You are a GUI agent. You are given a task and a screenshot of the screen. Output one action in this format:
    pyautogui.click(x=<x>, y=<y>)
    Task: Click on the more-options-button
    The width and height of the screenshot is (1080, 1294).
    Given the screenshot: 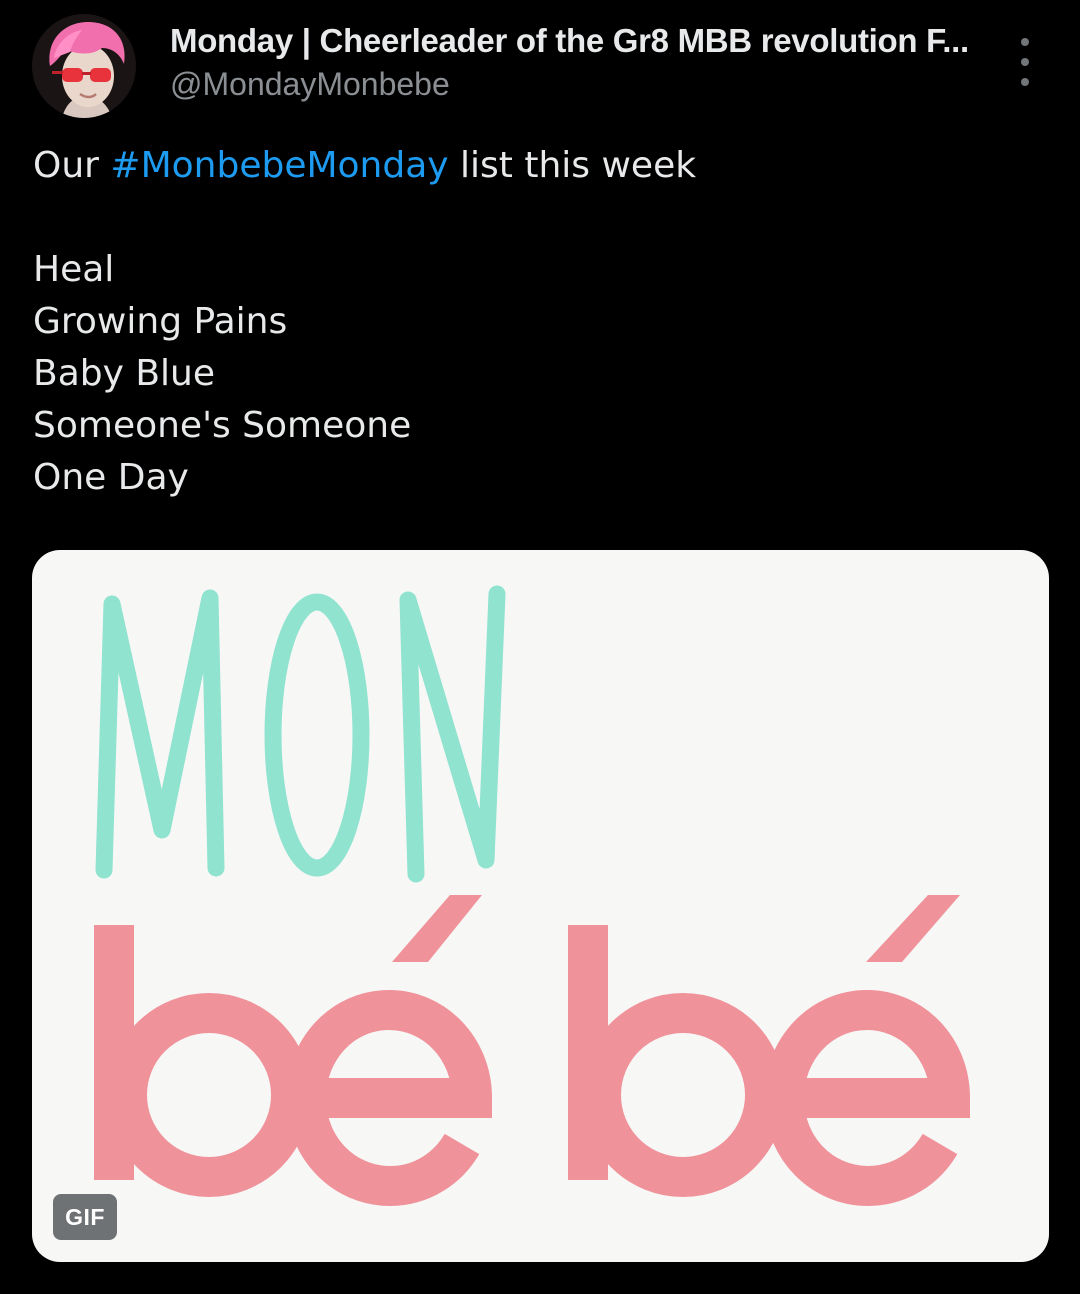 What is the action you would take?
    pyautogui.click(x=1025, y=62)
    